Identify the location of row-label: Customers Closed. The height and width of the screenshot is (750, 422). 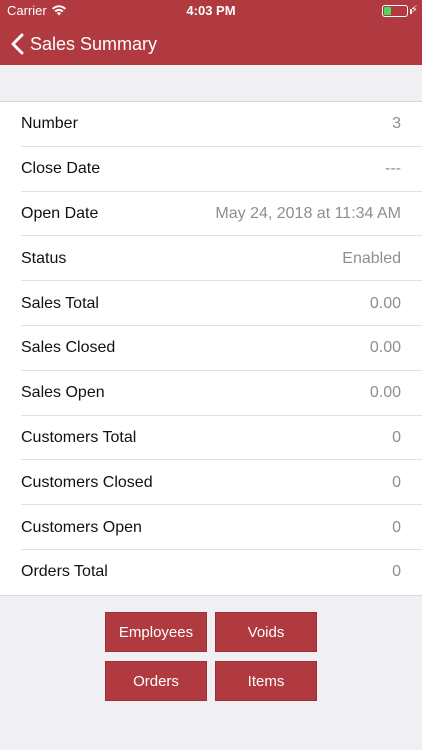
(87, 482).